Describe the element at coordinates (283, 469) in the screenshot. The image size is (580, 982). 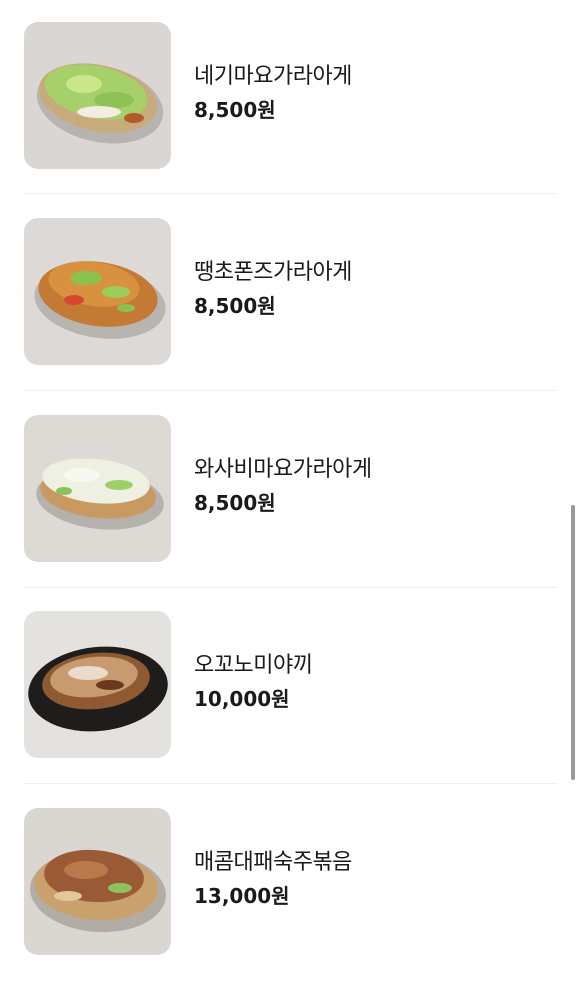
I see `item-name: 와사비마요가라아게` at that location.